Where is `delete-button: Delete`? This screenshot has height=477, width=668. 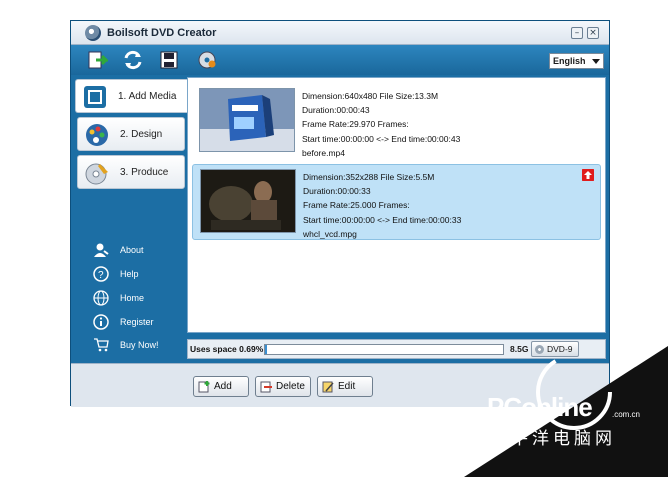
delete-button: Delete is located at coordinates (283, 386).